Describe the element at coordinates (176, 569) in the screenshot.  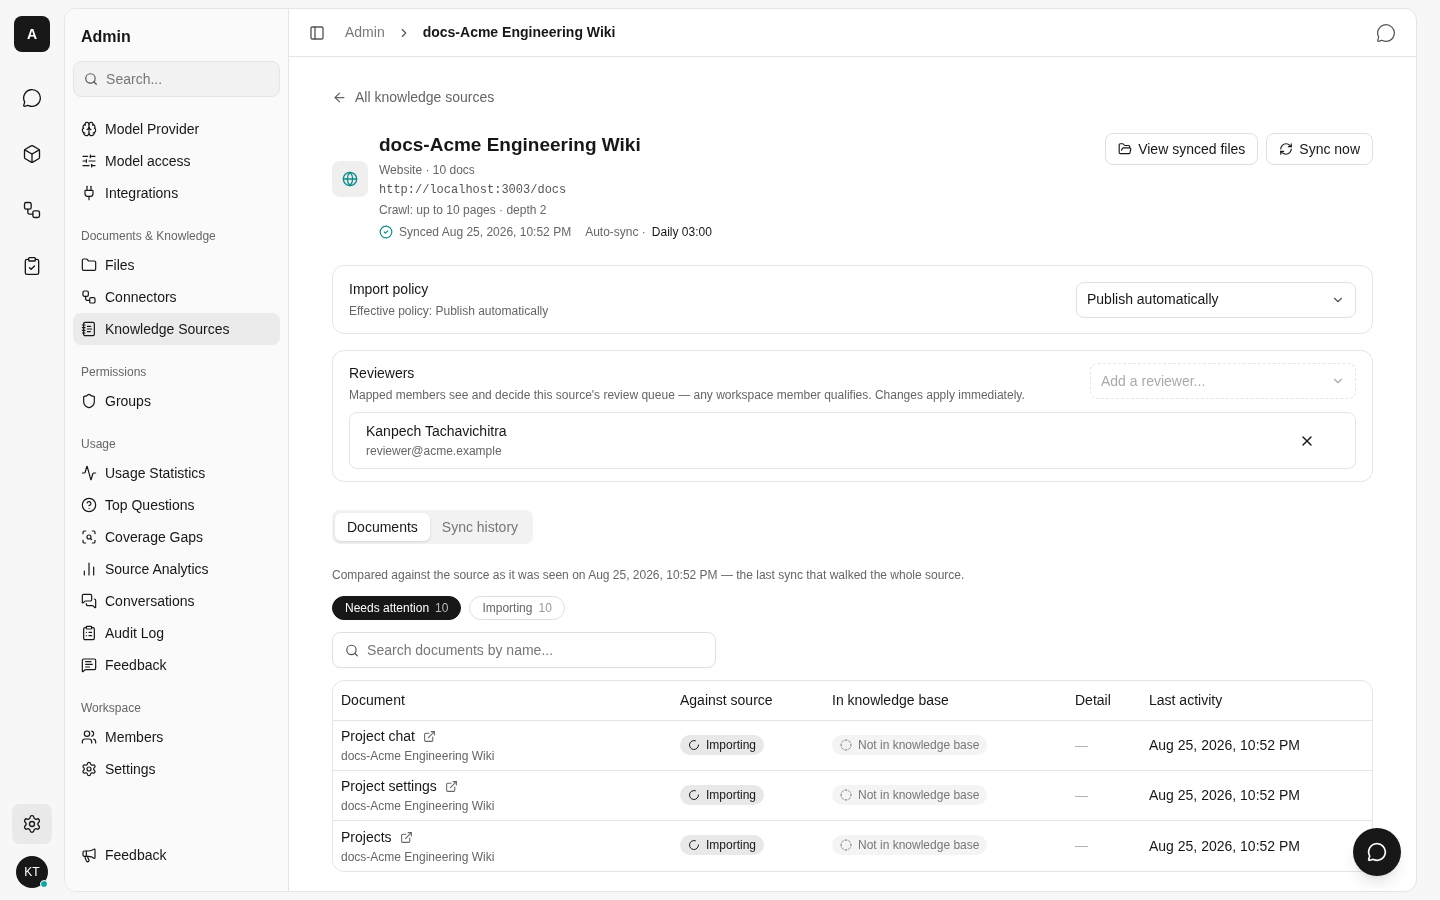
I see `sidebar-item: Source Analytics` at that location.